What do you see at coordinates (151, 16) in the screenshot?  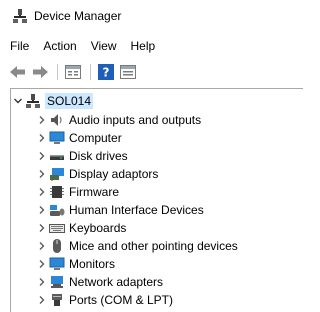 I see `title-bar: Device Manager` at bounding box center [151, 16].